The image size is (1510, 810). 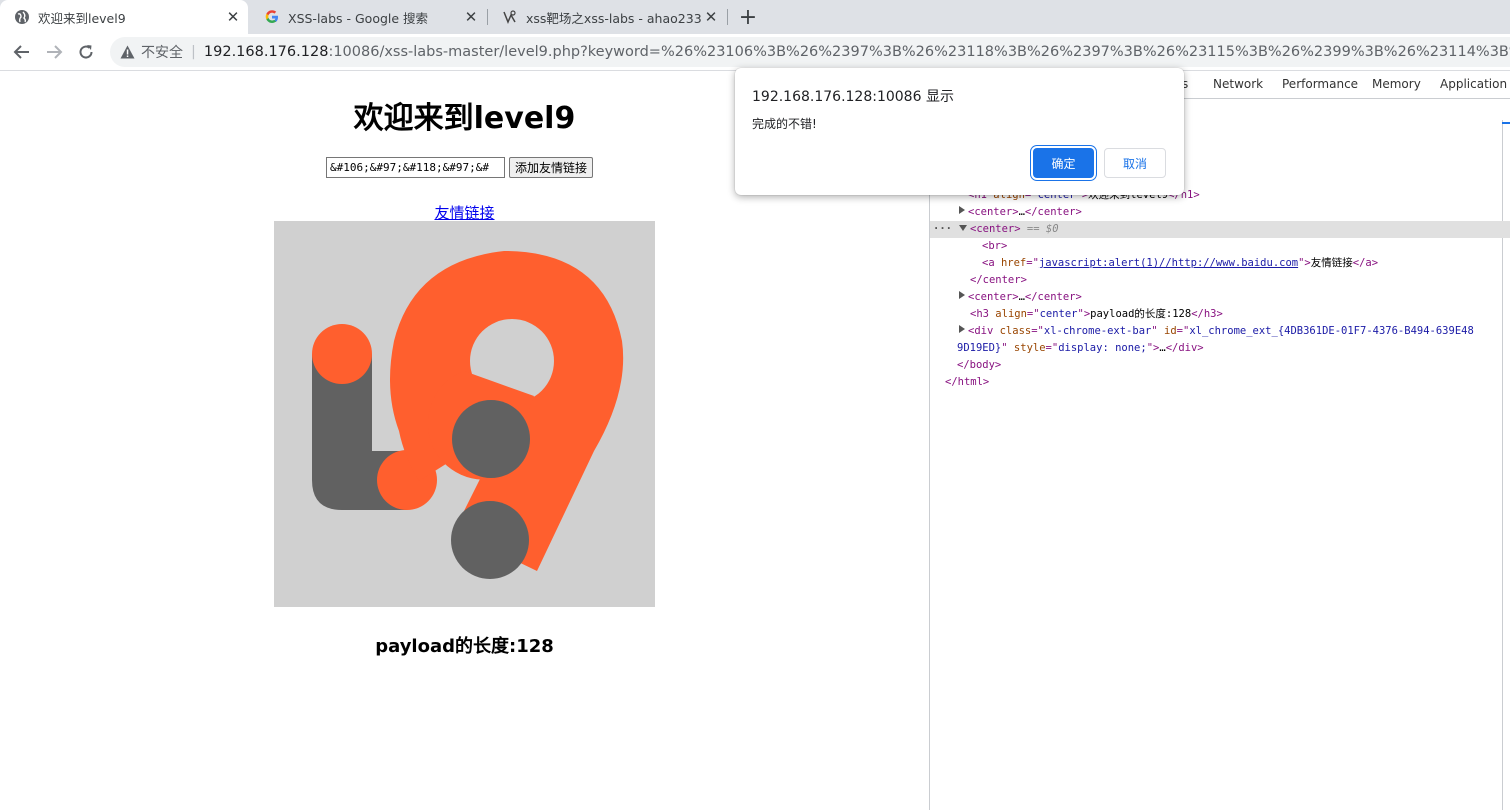 I want to click on keyword-form: 添加友情链接, so click(x=460, y=167).